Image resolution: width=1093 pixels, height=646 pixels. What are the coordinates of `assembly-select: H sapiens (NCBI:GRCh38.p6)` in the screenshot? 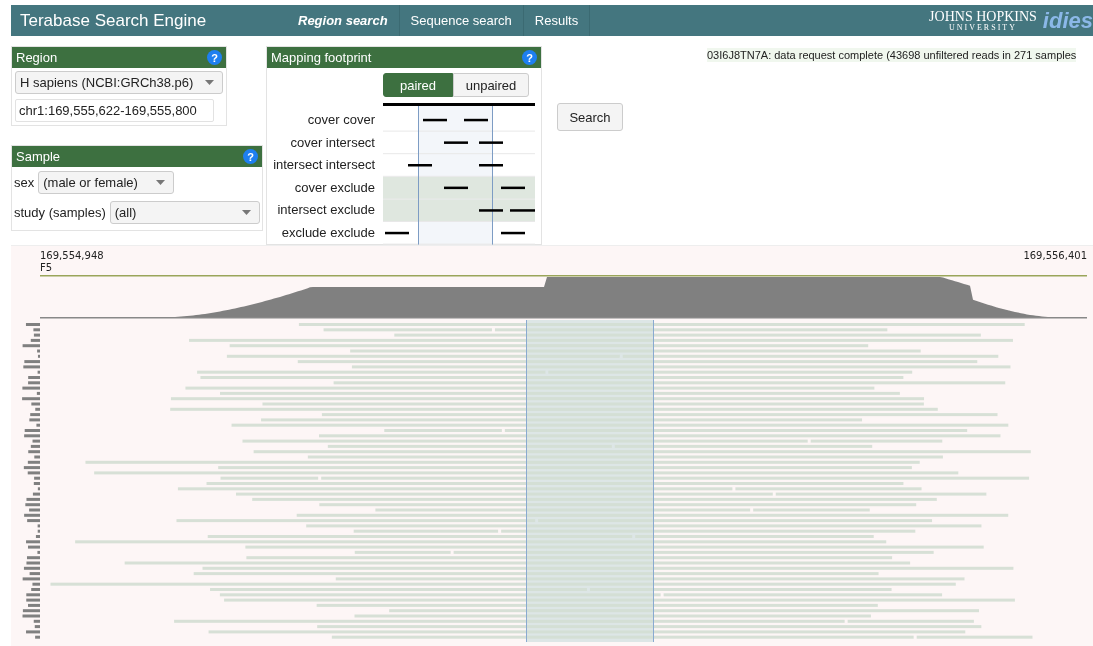 It's located at (119, 82).